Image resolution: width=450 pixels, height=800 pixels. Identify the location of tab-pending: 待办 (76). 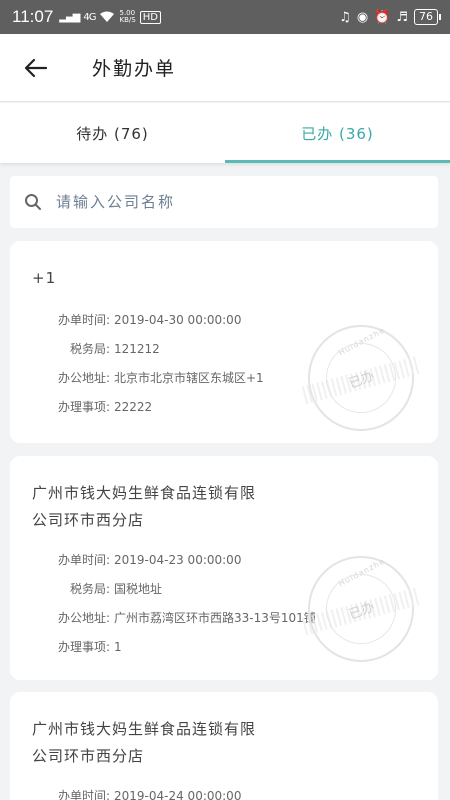
(112, 133).